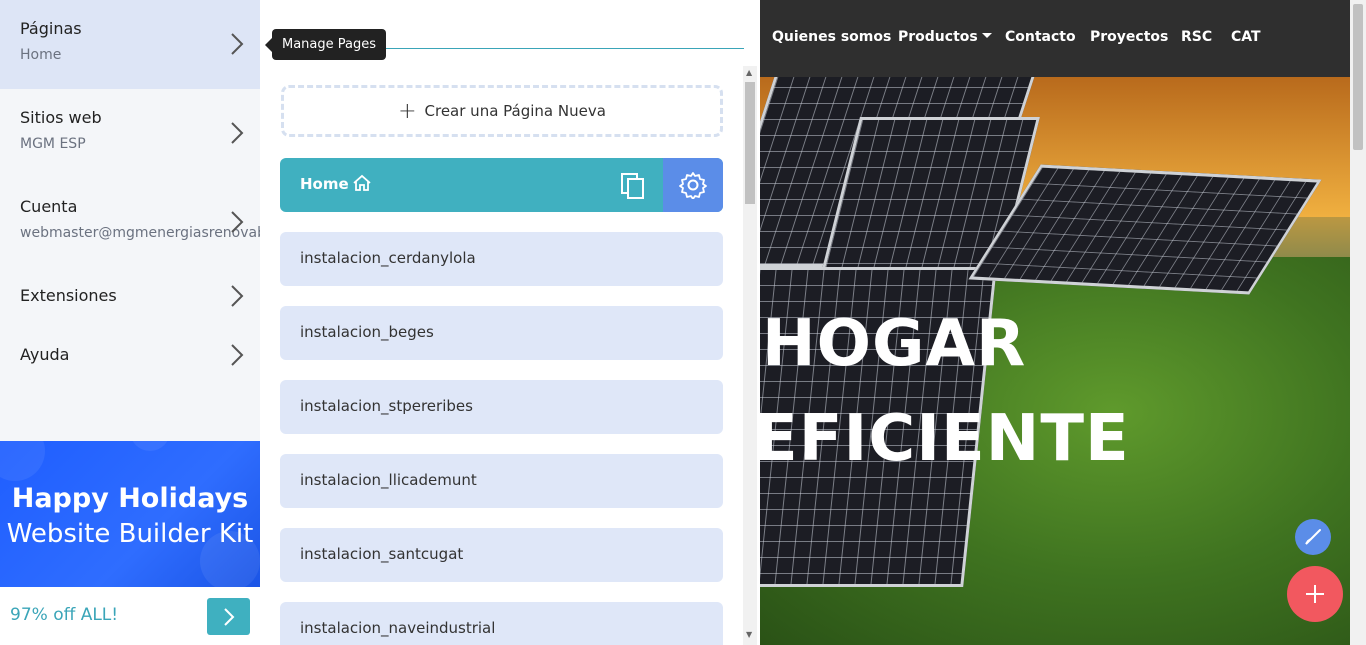 This screenshot has height=645, width=1366. I want to click on sidebar-item-sublabel: Home, so click(41, 55).